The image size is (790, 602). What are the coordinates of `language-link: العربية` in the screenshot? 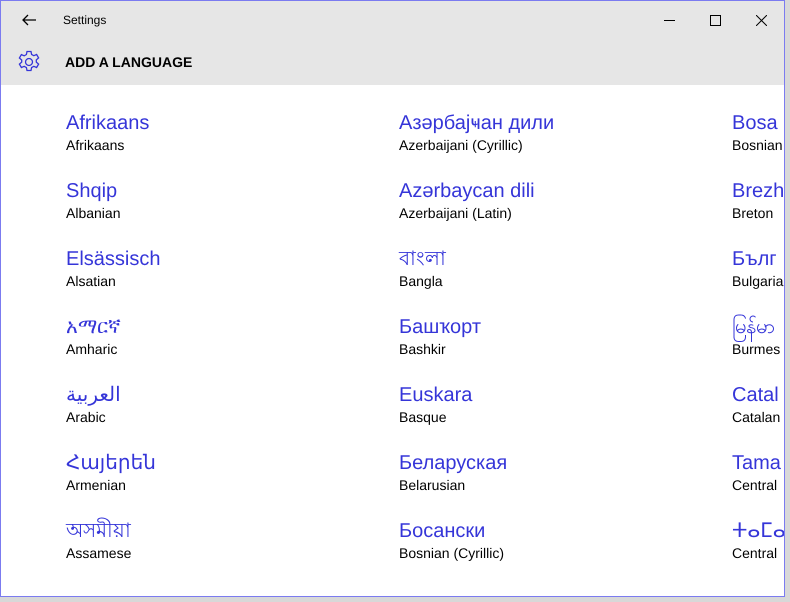 It's located at (232, 395).